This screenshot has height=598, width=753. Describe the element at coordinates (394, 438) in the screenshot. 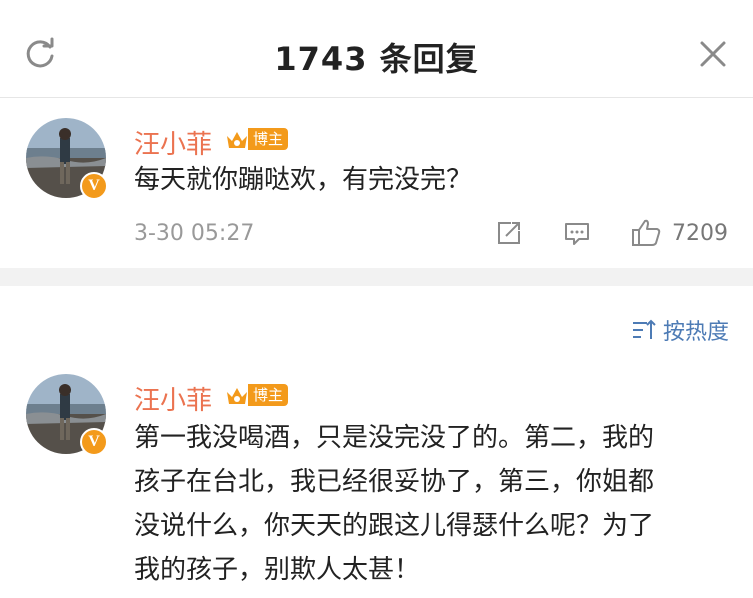

I see `reply-line-1: 第一我没喝酒，只是没完没了的。第二，我的` at that location.